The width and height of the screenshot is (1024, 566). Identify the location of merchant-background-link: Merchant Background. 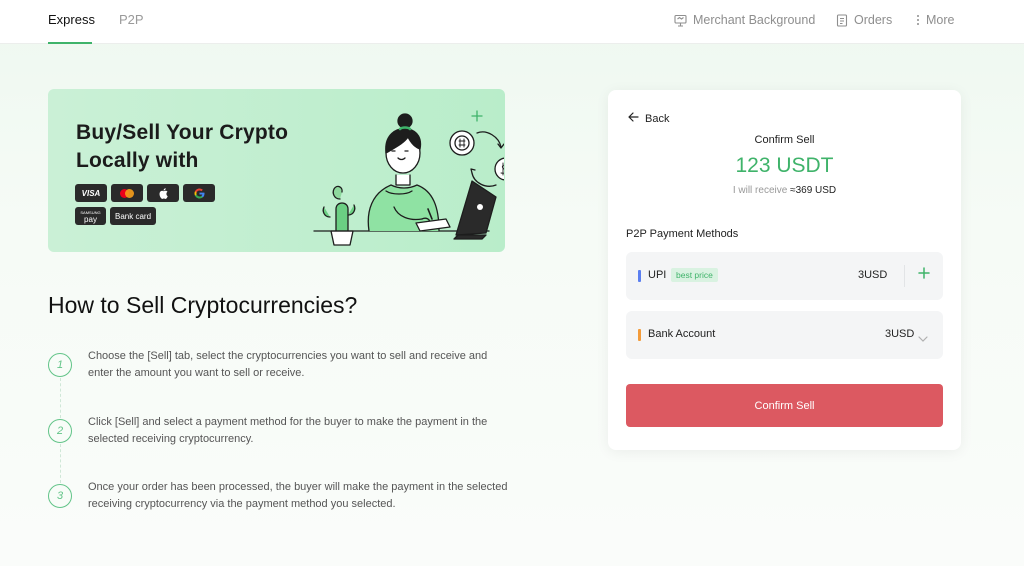
(744, 20).